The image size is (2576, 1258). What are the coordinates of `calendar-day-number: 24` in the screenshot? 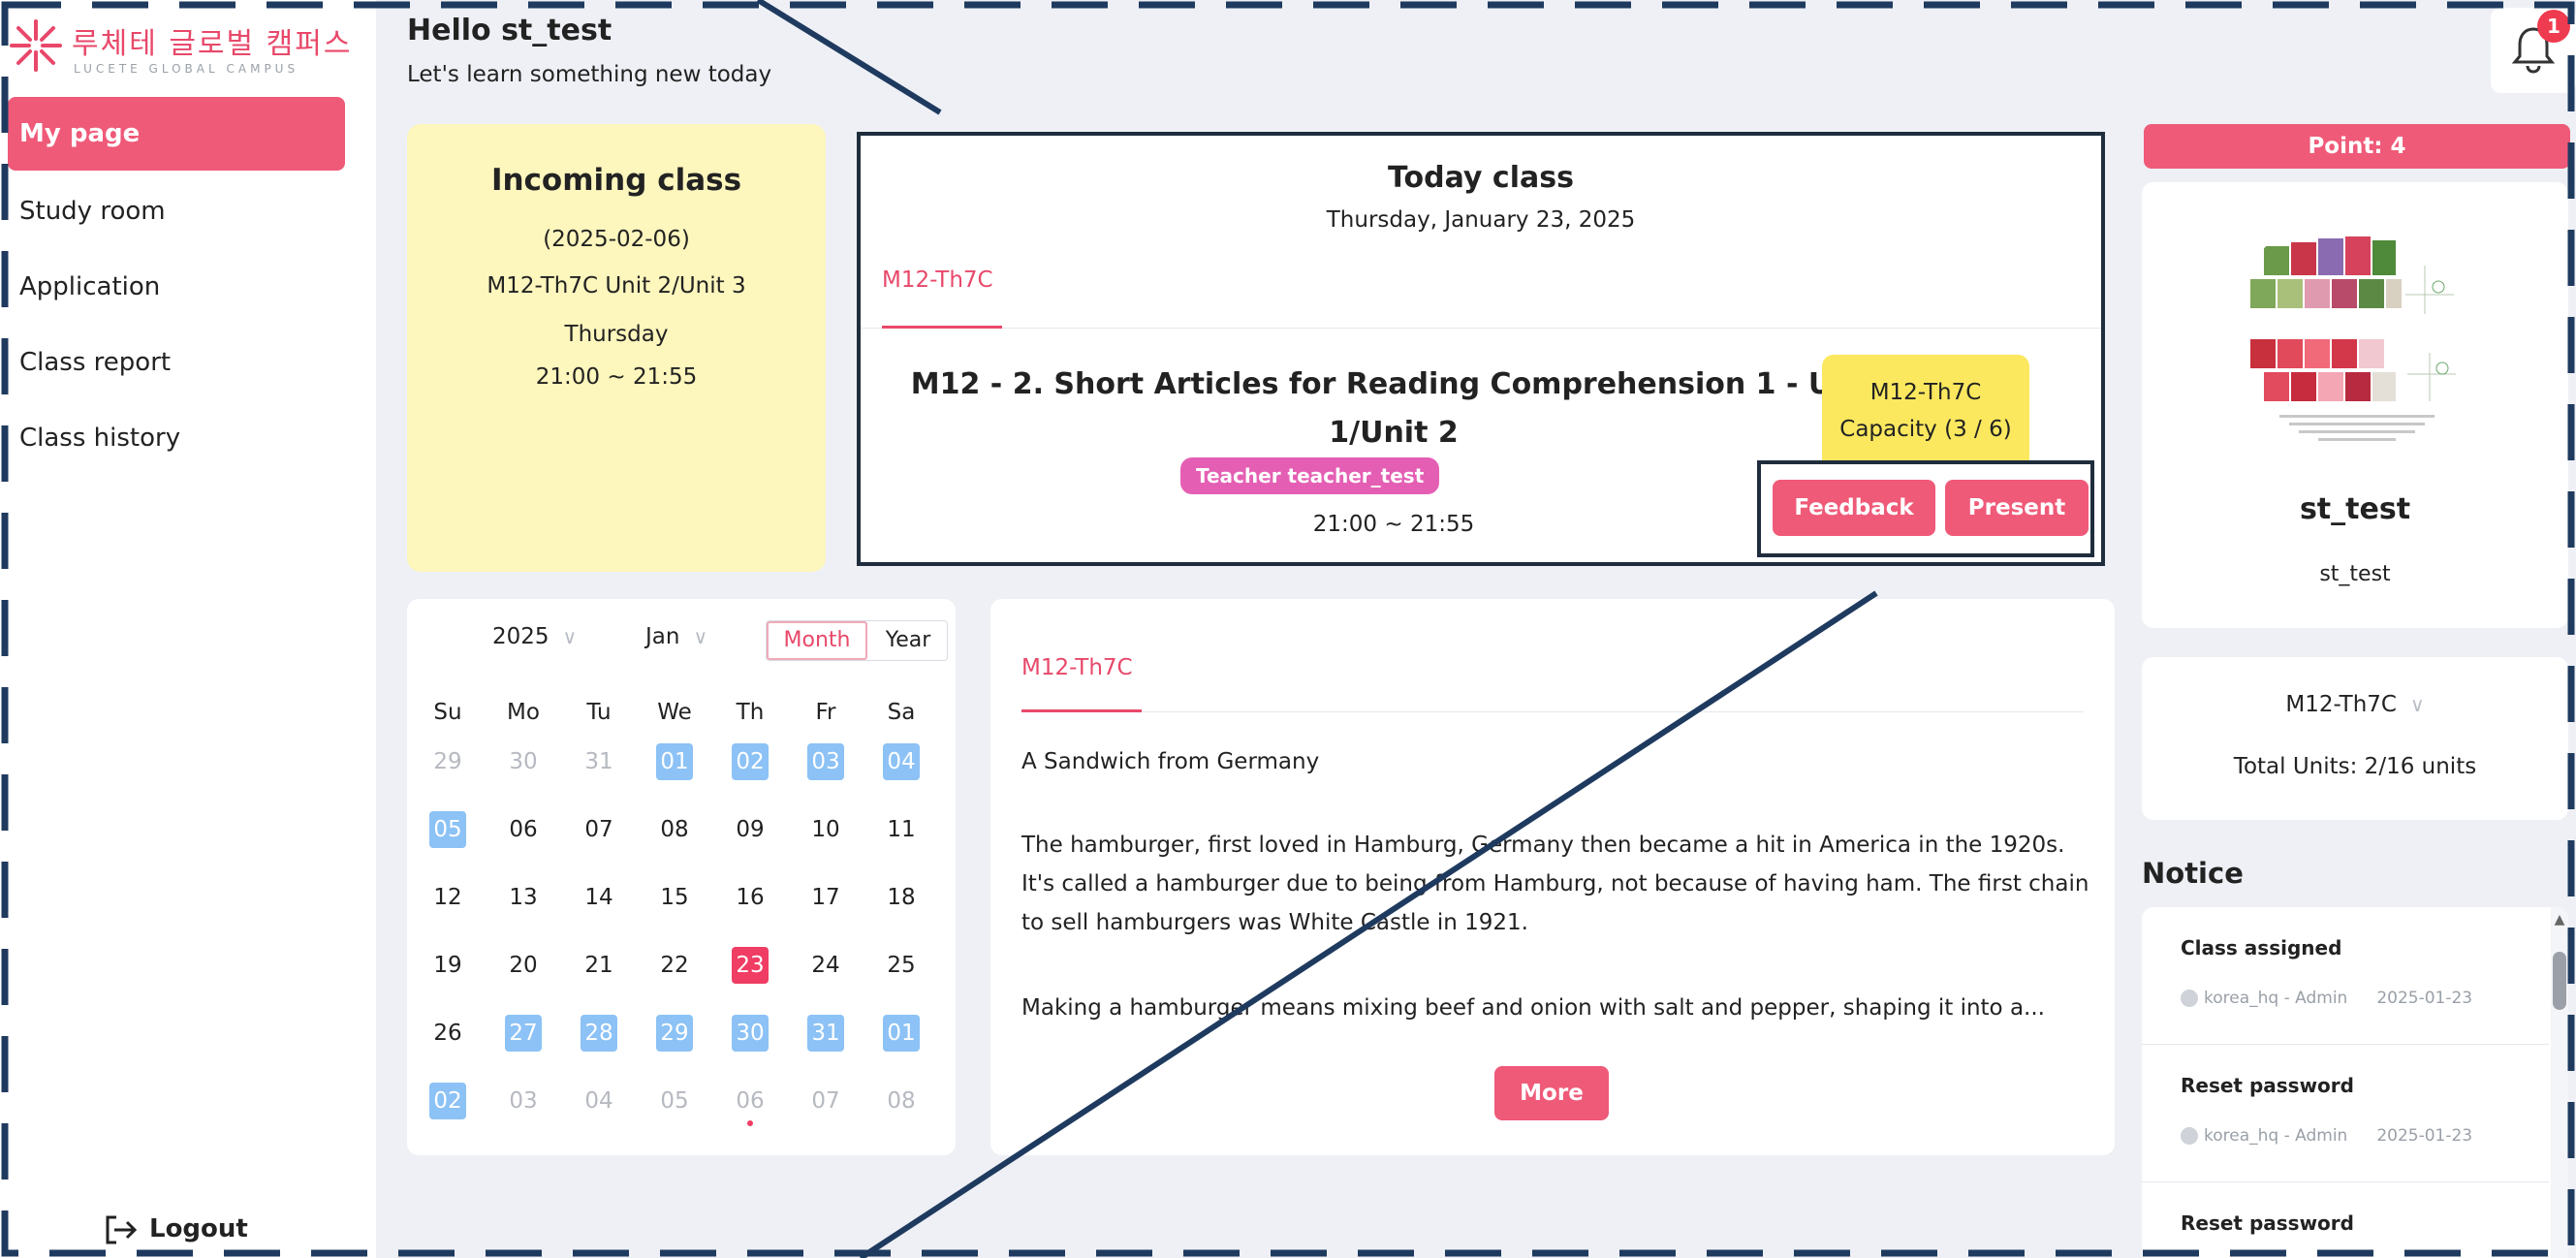 It's located at (825, 966).